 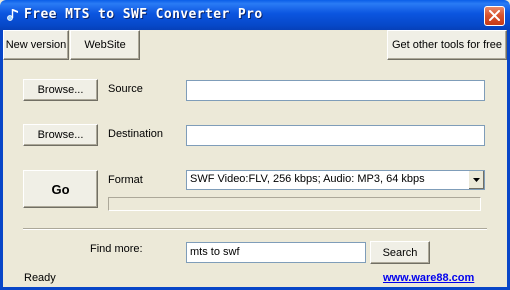 What do you see at coordinates (125, 180) in the screenshot?
I see `format-label: Format` at bounding box center [125, 180].